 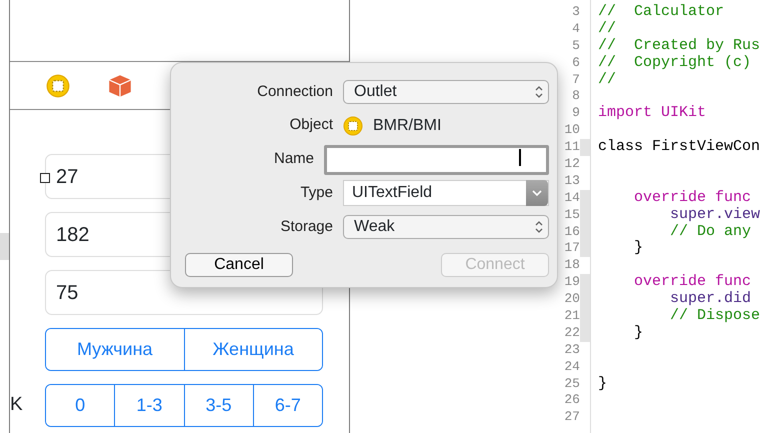 What do you see at coordinates (572, 383) in the screenshot?
I see `line-number: 25` at bounding box center [572, 383].